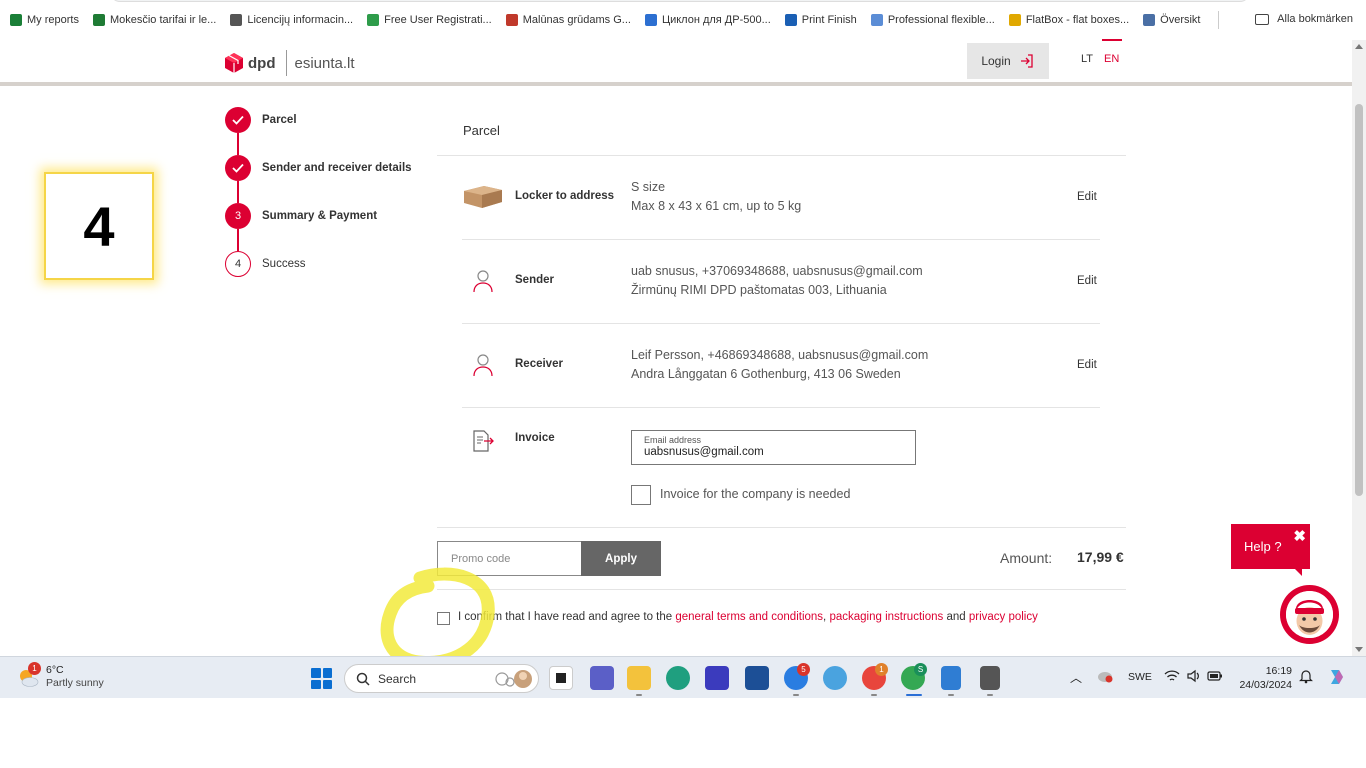  What do you see at coordinates (1003, 617) in the screenshot?
I see `privacy-policy-link: privacy policy` at bounding box center [1003, 617].